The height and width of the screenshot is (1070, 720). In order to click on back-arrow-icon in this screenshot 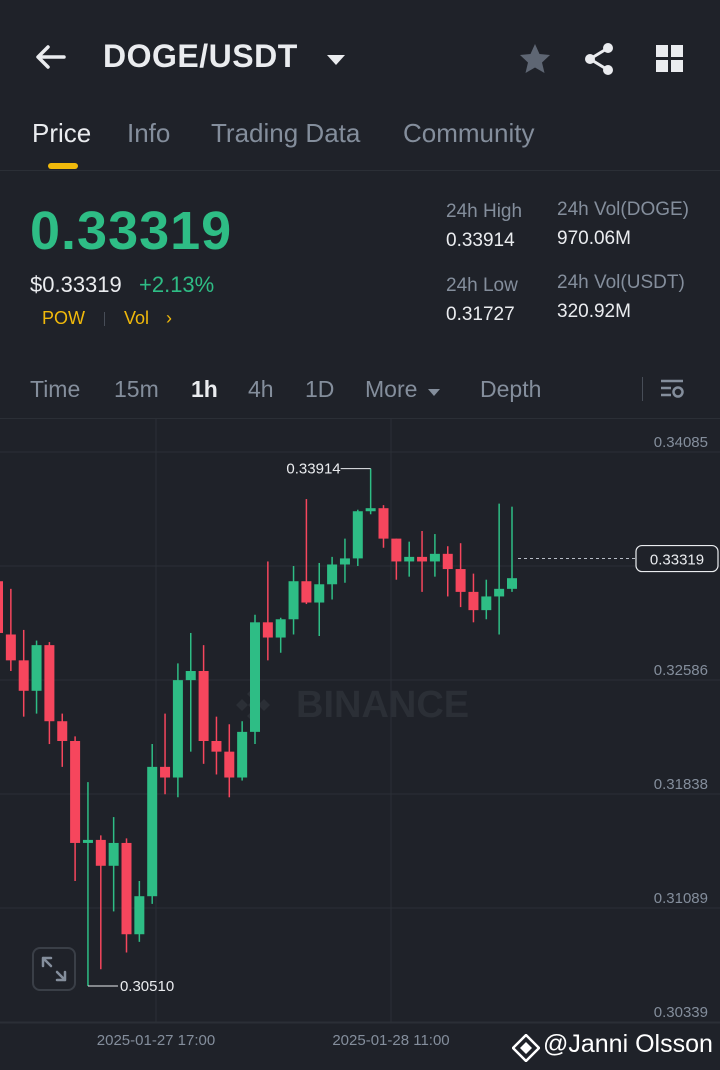, I will do `click(50, 58)`.